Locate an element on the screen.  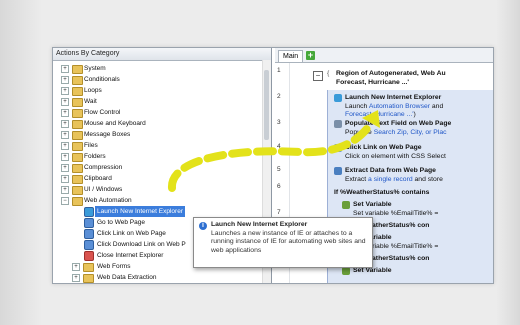
close-browser-icon is located at coordinates (89, 256).